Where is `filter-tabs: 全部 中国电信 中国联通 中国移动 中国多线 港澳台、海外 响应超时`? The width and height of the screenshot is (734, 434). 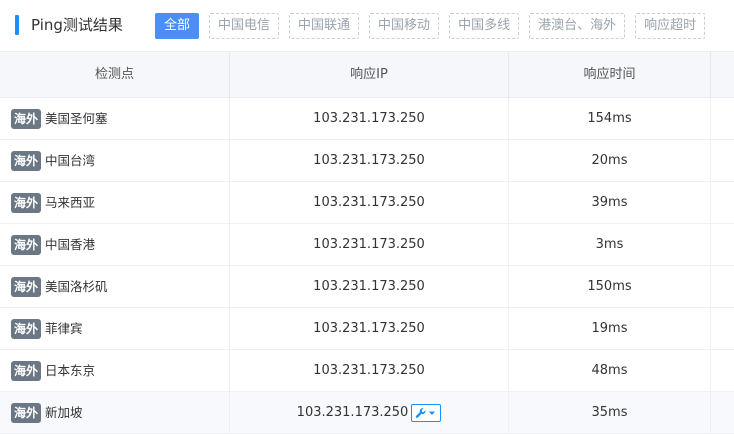
filter-tabs: 全部 中国电信 中国联通 中国移动 中国多线 港澳台、海外 响应超时 is located at coordinates (435, 26).